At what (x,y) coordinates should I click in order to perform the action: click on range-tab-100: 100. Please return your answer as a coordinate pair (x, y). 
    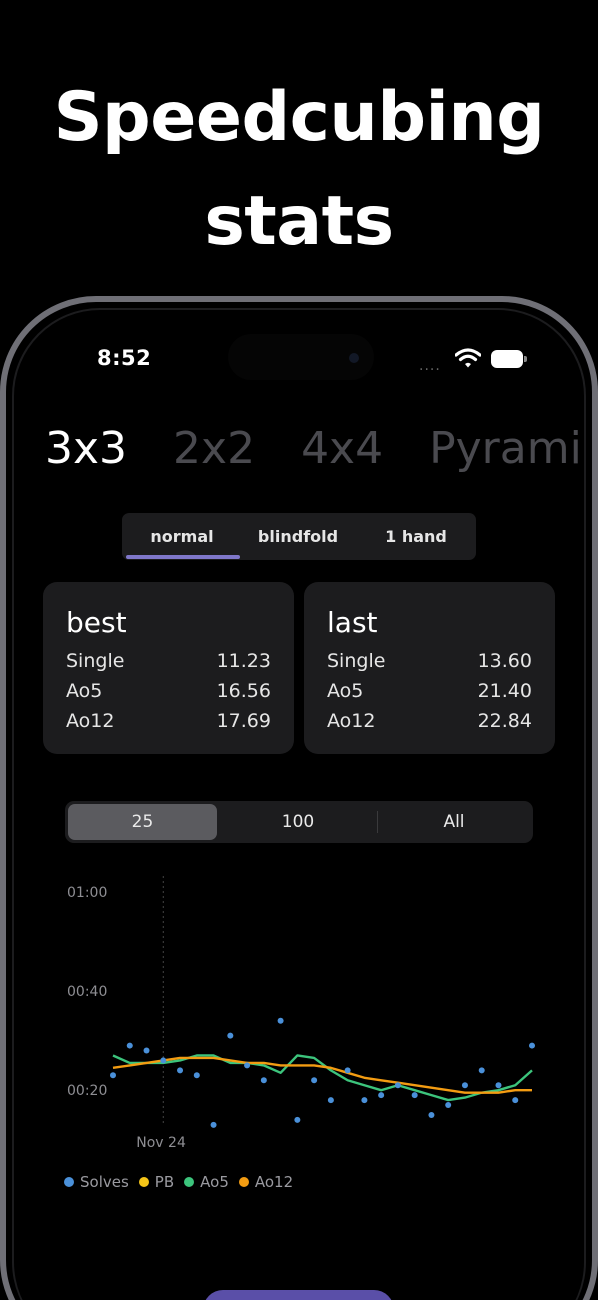
    Looking at the image, I should click on (298, 822).